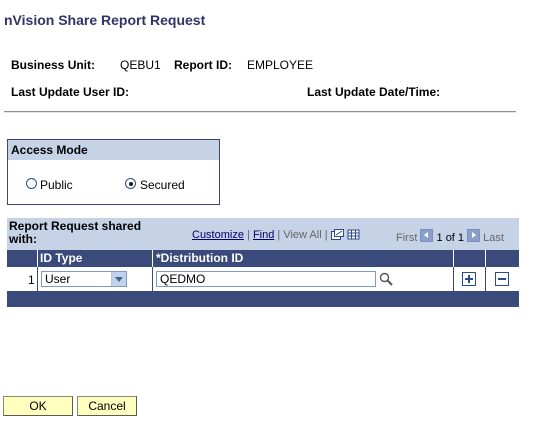  Describe the element at coordinates (203, 65) in the screenshot. I see `report-id-label: Report ID:` at that location.